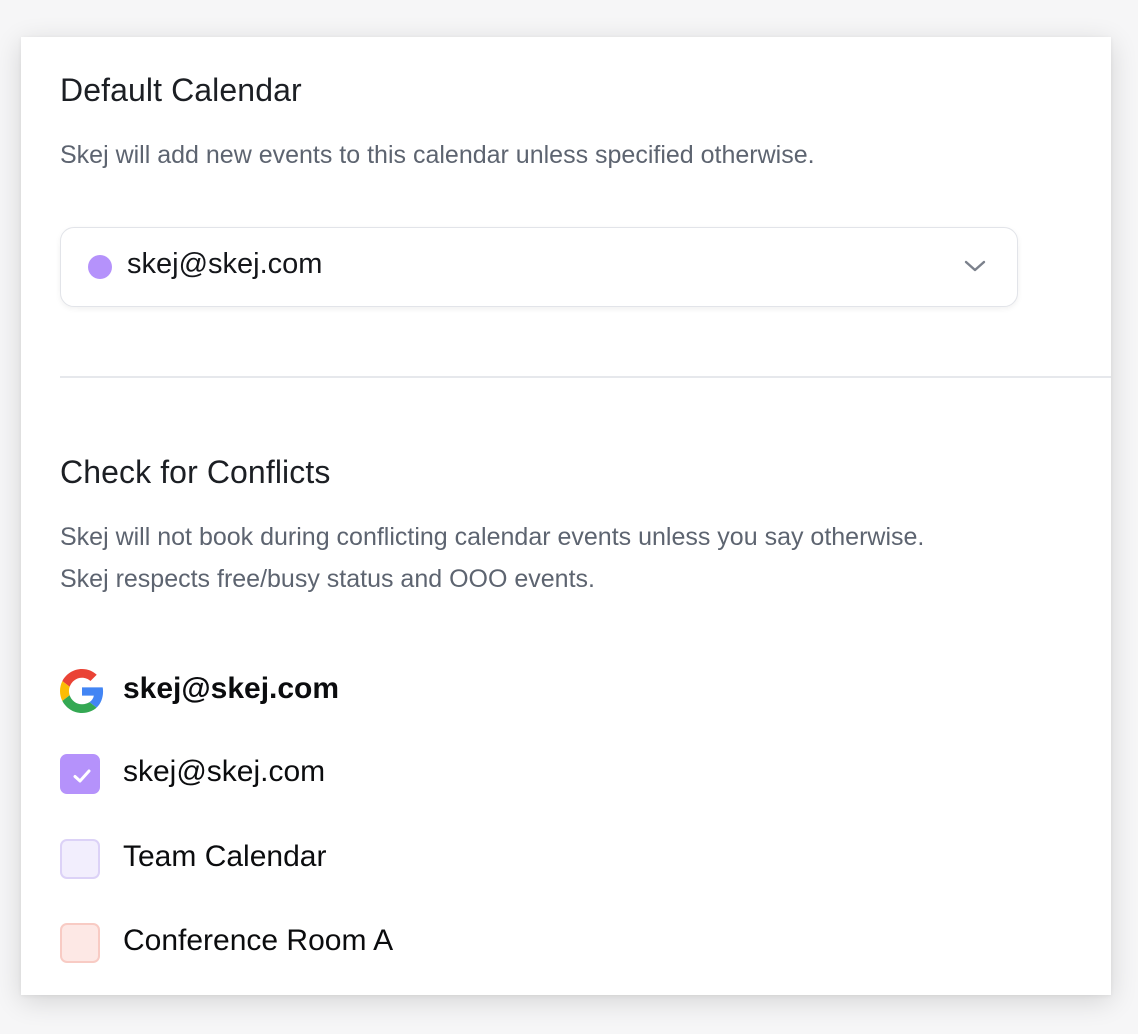  What do you see at coordinates (195, 472) in the screenshot?
I see `conflicts-title: Check for Conflicts` at bounding box center [195, 472].